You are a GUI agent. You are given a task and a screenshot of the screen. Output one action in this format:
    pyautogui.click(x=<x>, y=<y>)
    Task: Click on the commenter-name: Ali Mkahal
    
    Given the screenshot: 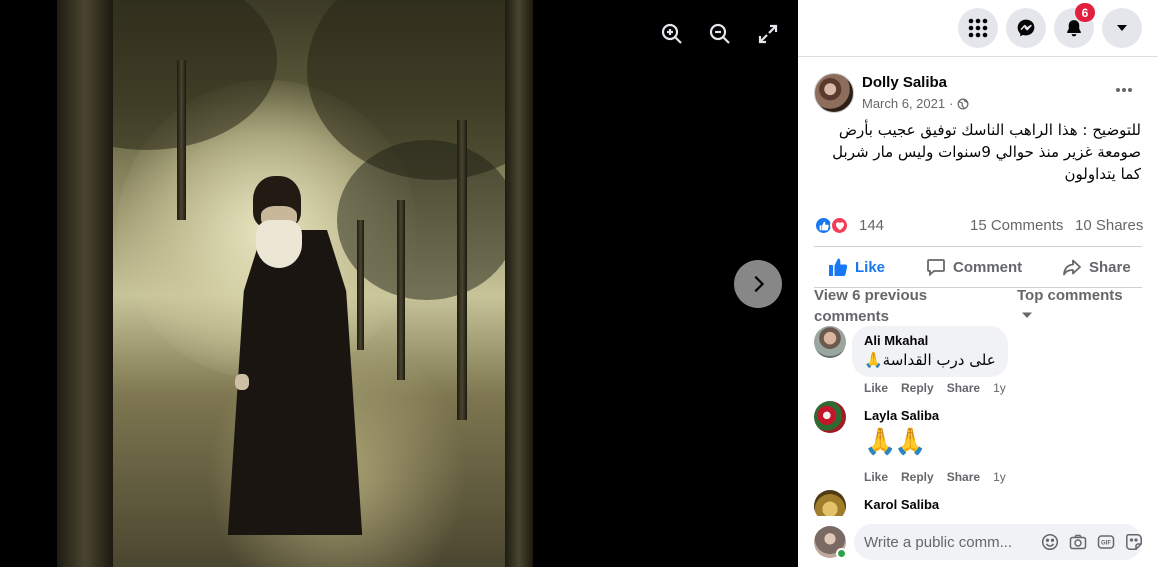 What is the action you would take?
    pyautogui.click(x=930, y=340)
    